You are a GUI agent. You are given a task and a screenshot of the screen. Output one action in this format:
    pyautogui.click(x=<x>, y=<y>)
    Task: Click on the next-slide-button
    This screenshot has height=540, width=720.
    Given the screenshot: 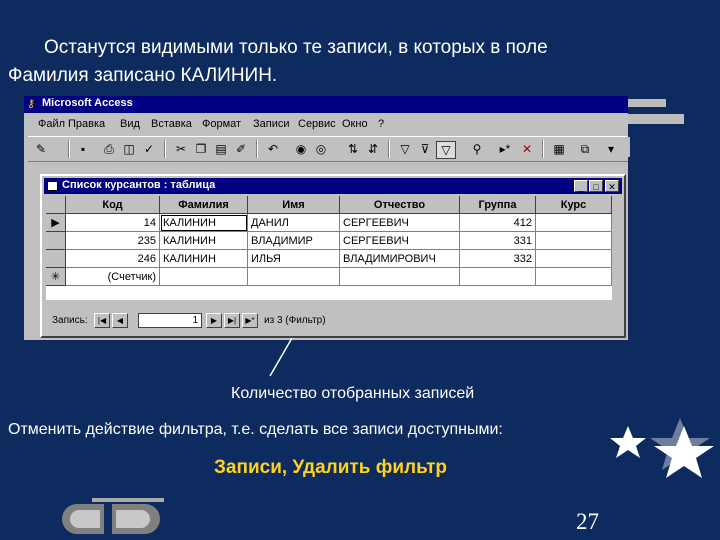 What is the action you would take?
    pyautogui.click(x=136, y=519)
    